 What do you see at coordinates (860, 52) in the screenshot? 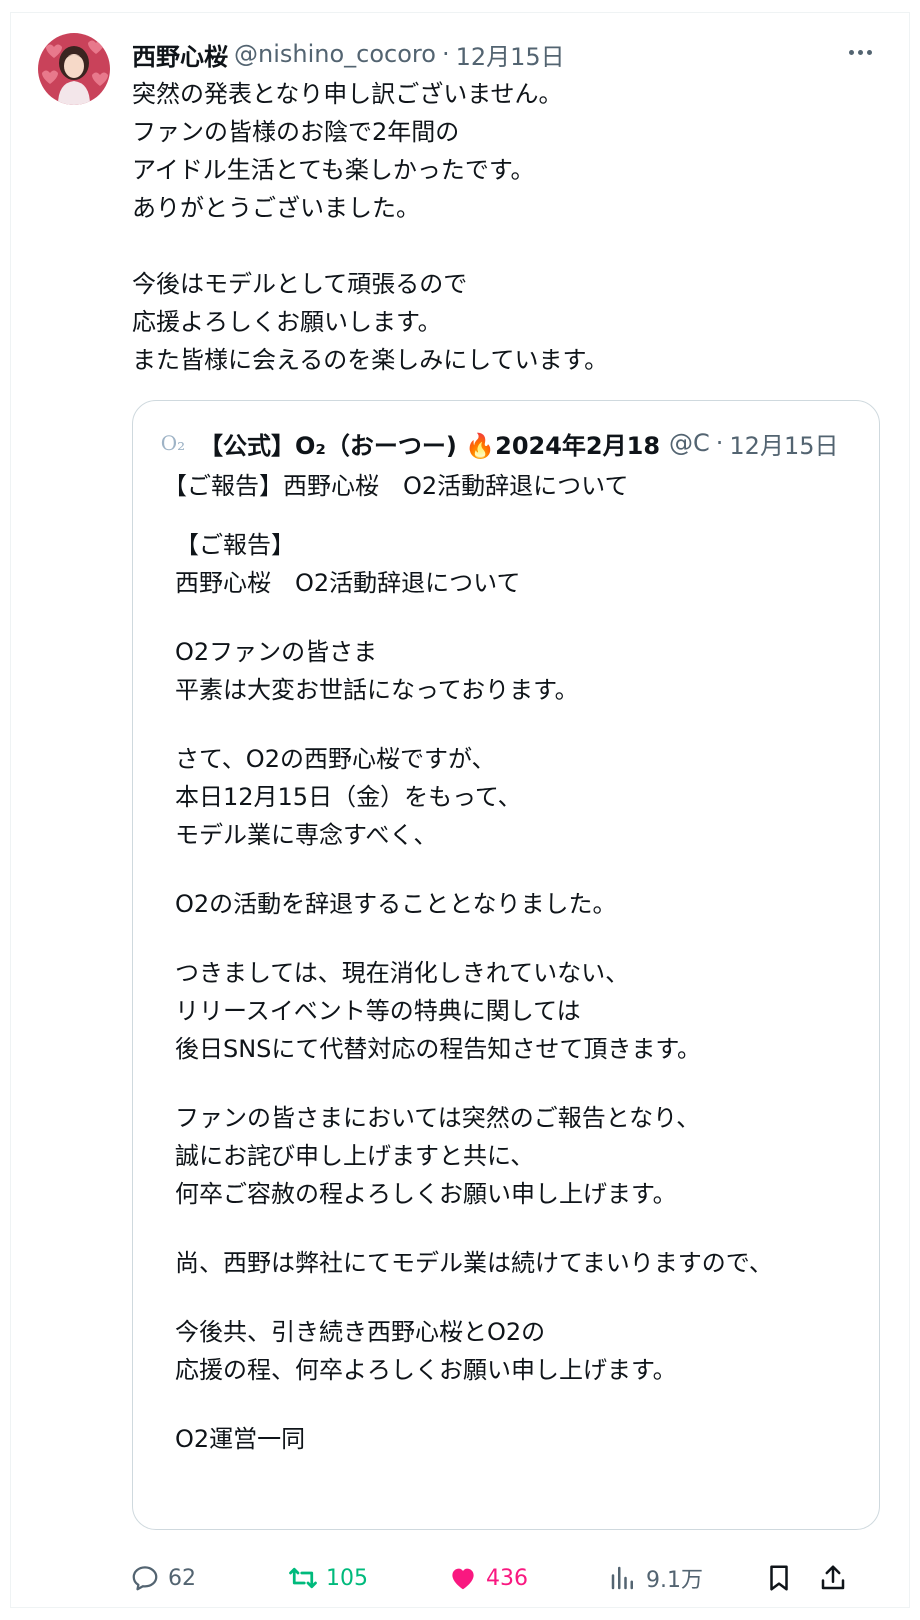
I see `more-icon` at bounding box center [860, 52].